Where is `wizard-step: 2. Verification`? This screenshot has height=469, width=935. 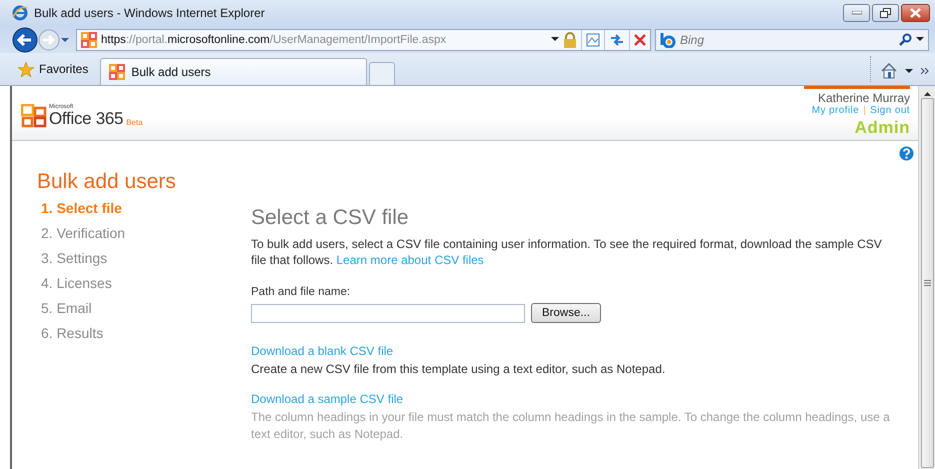
wizard-step: 2. Verification is located at coordinates (146, 233).